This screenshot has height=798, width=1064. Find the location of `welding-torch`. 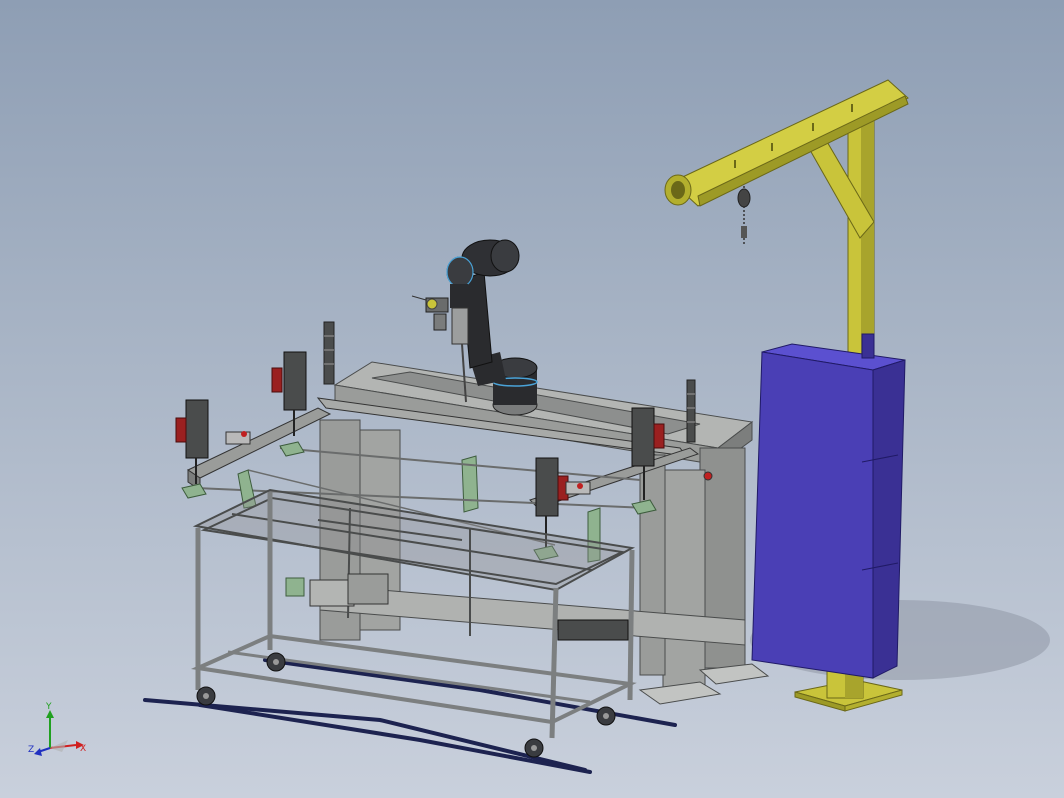

welding-torch is located at coordinates (460, 326).